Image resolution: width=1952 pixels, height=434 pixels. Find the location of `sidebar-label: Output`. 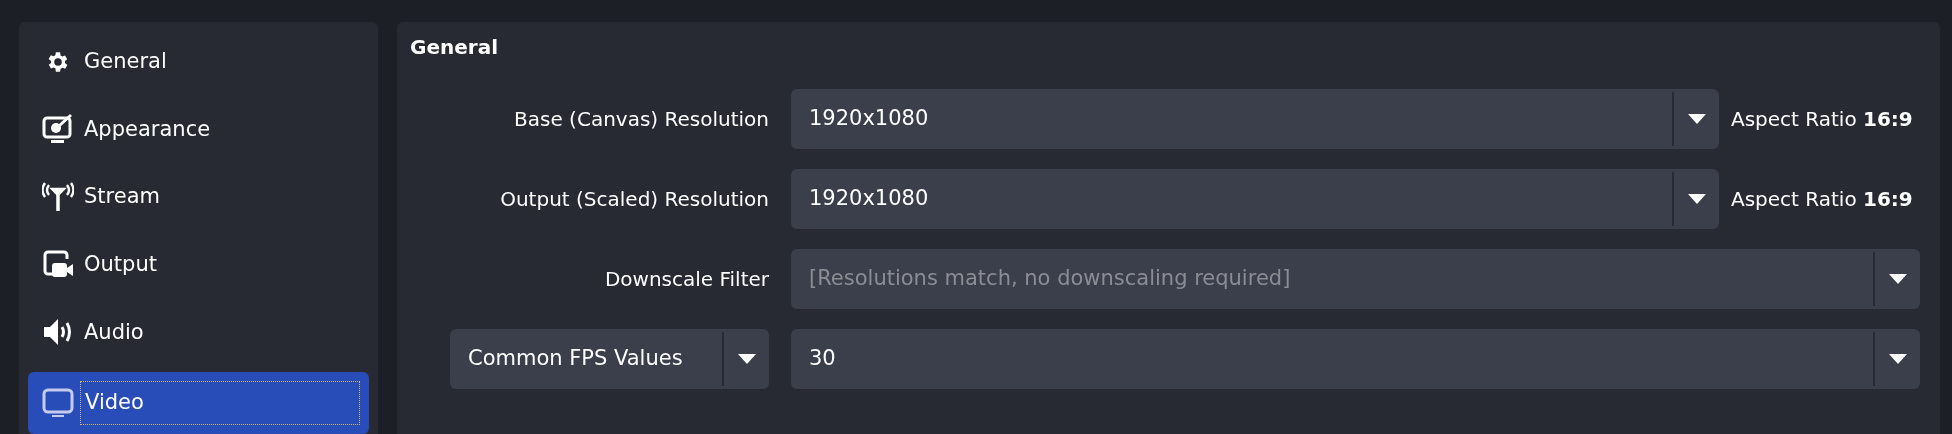

sidebar-label: Output is located at coordinates (120, 265).